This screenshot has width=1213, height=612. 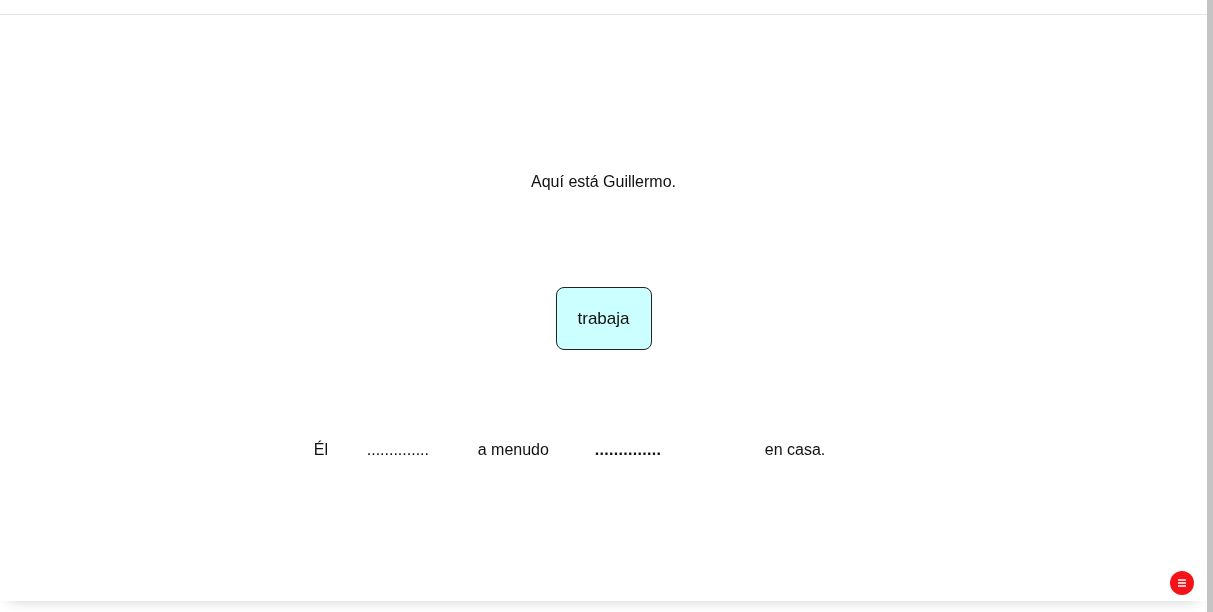 What do you see at coordinates (513, 450) in the screenshot?
I see `sentence-word: a menudo` at bounding box center [513, 450].